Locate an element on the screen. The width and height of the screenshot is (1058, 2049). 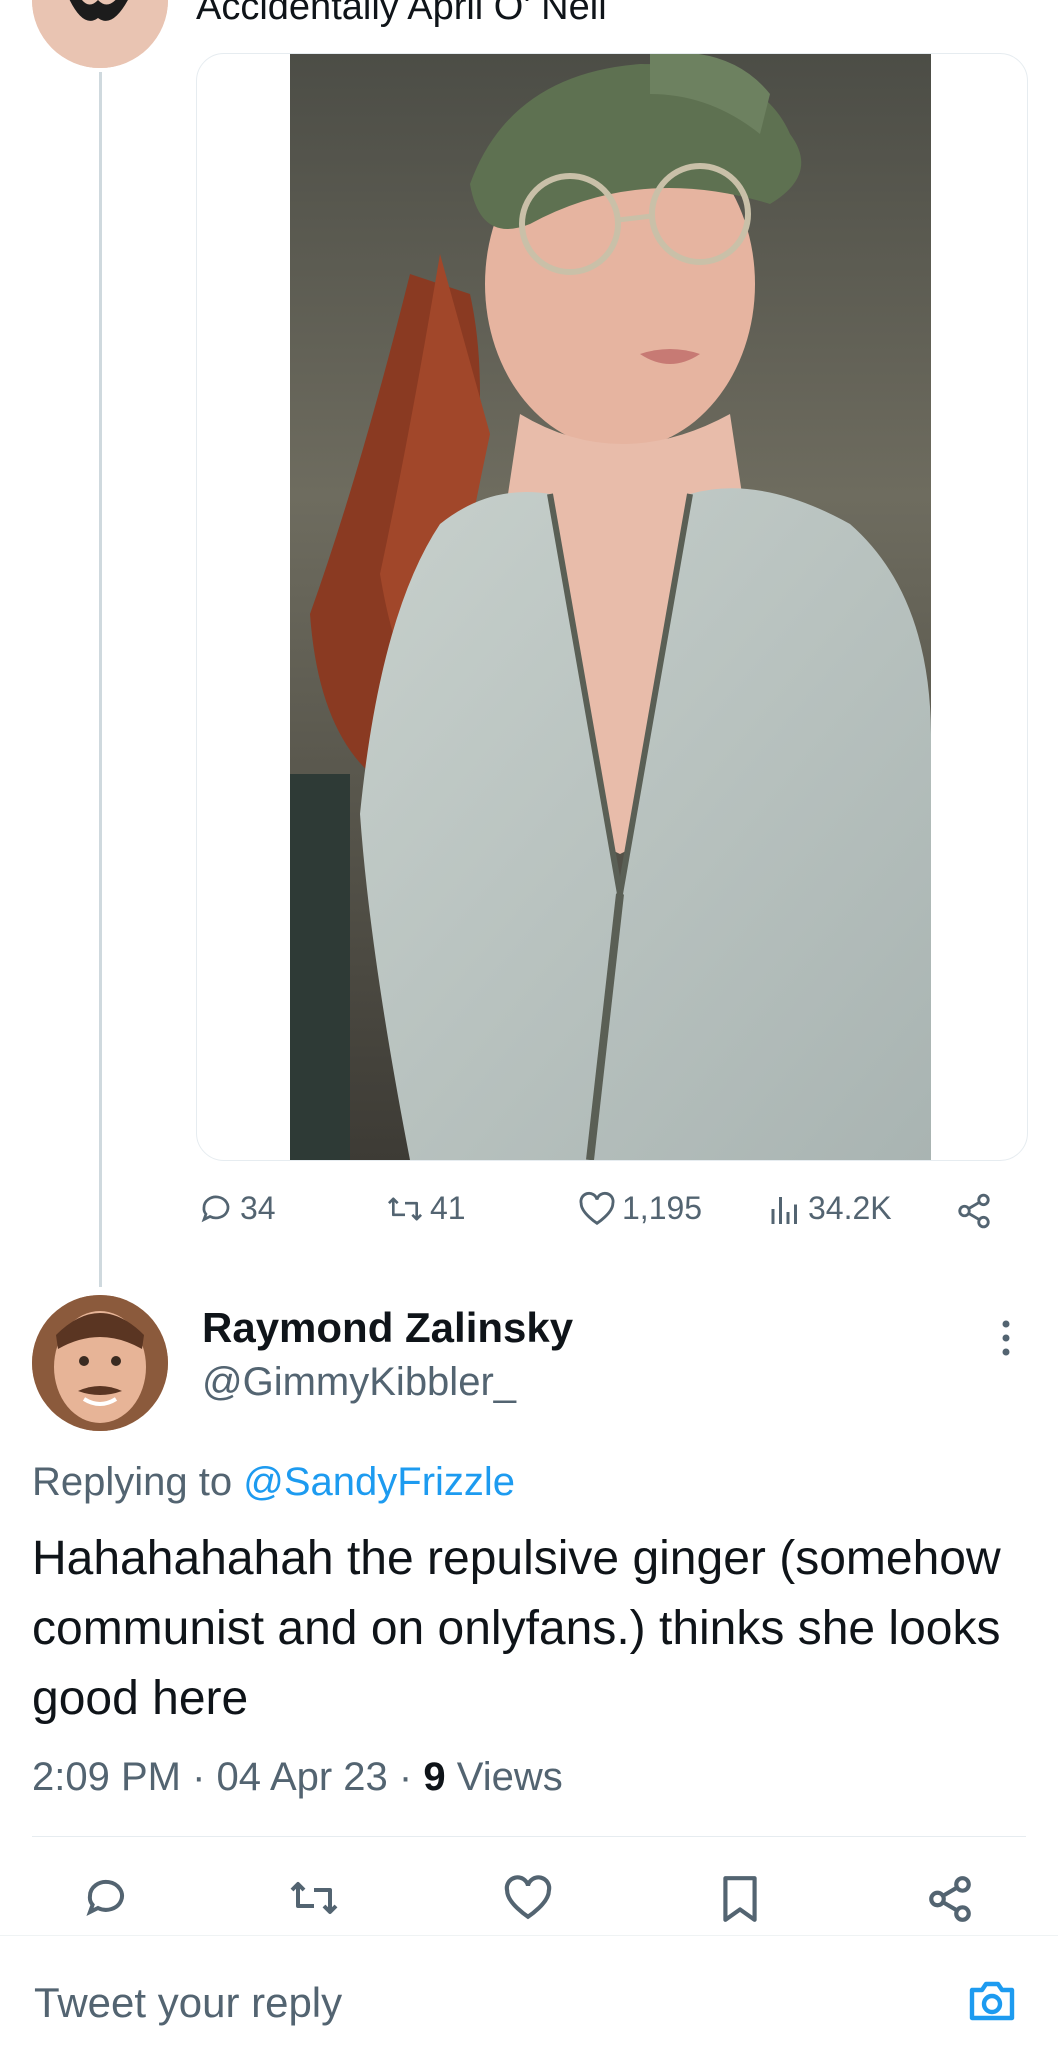
bookmark-icon is located at coordinates (740, 1899).